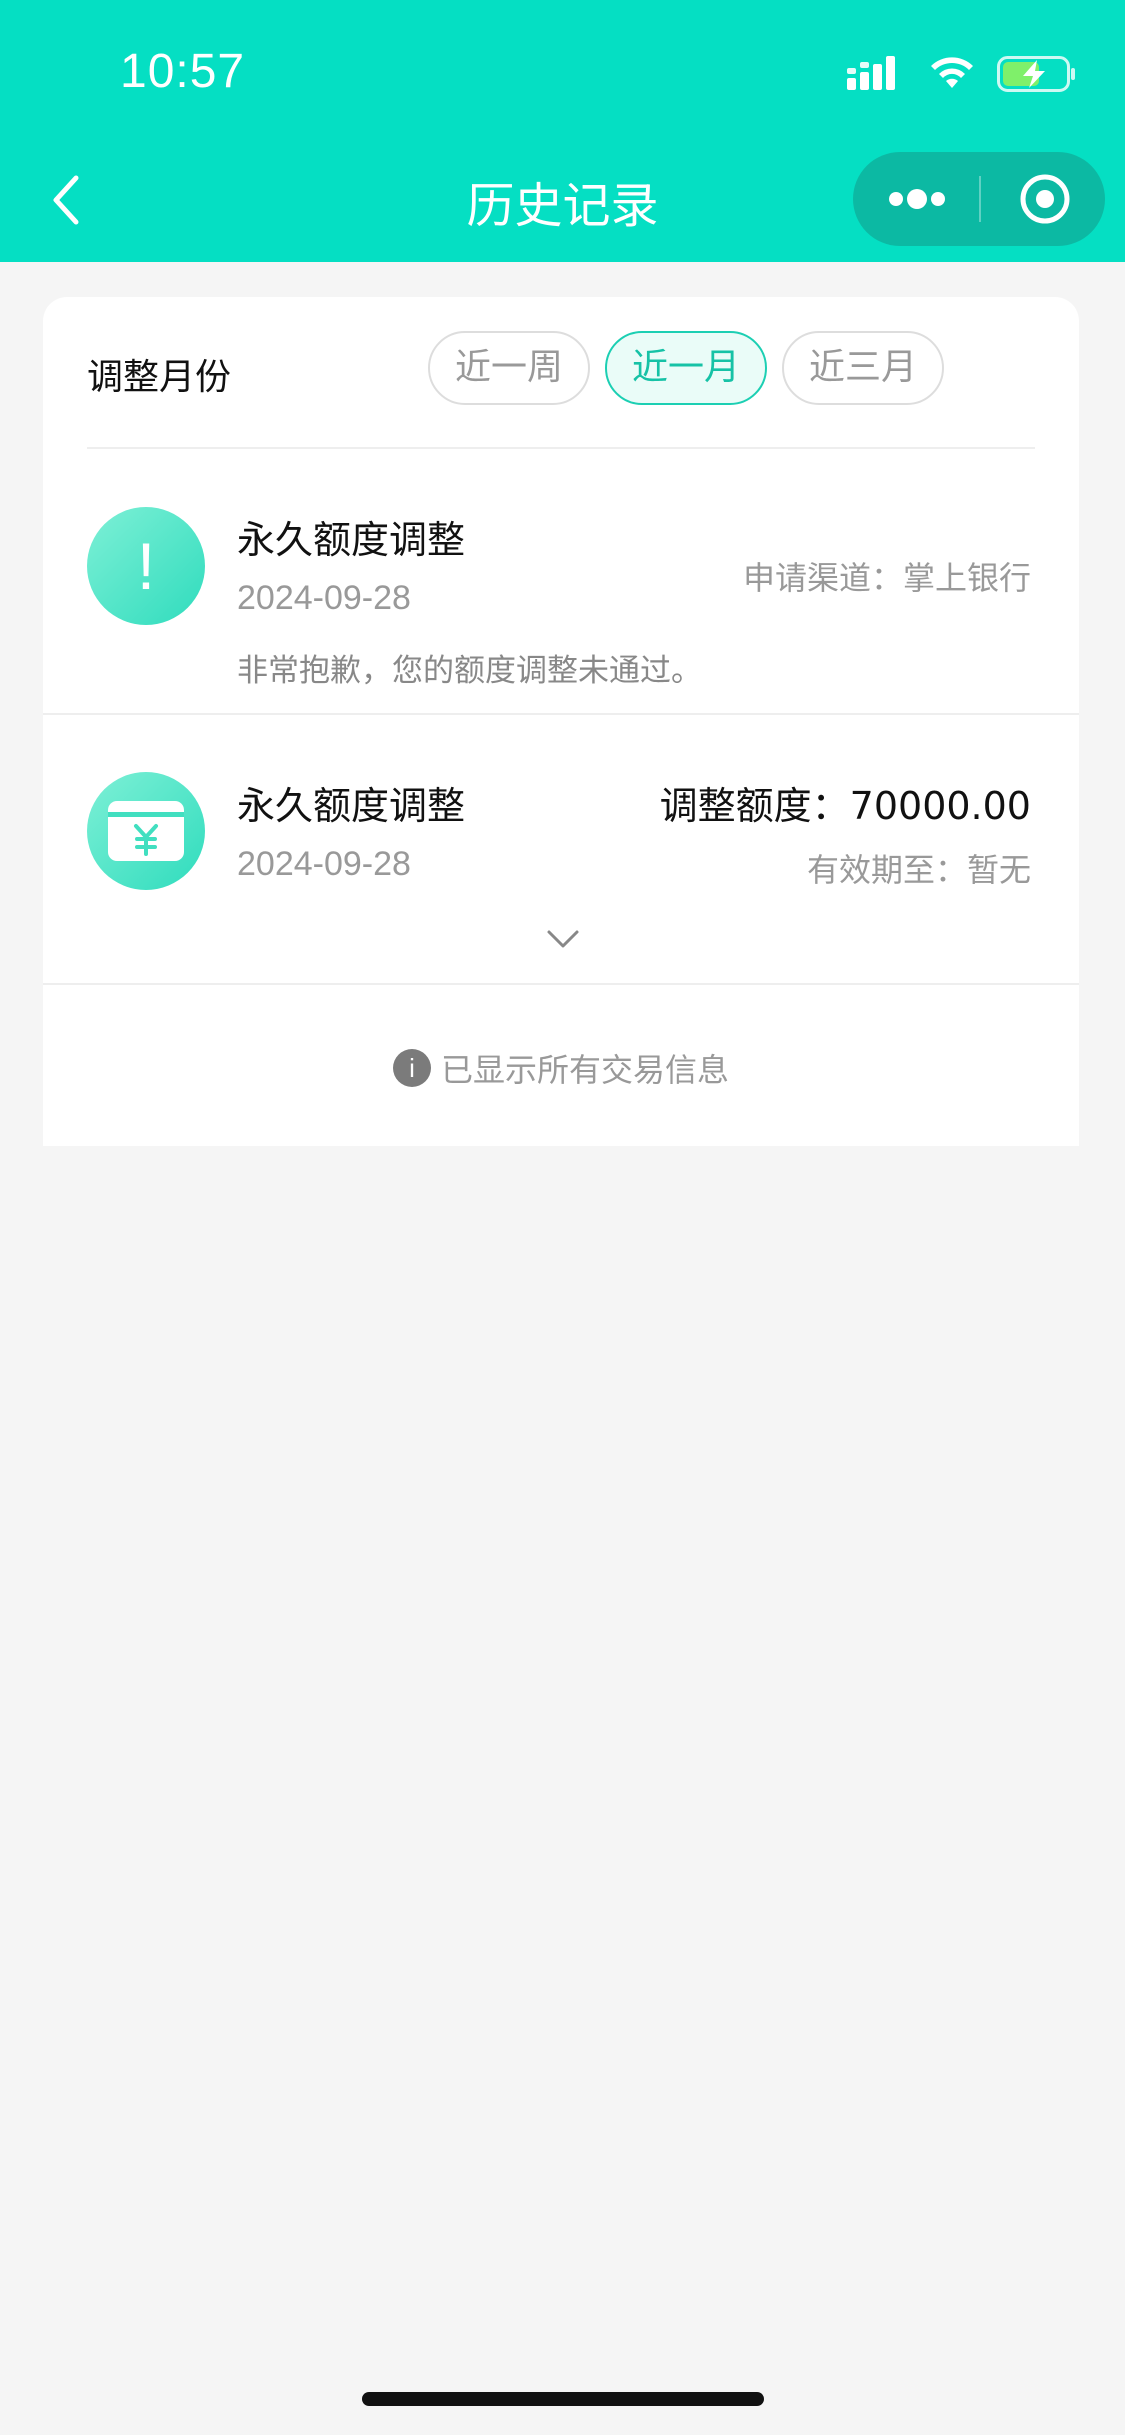 Image resolution: width=1125 pixels, height=2435 pixels. Describe the element at coordinates (584, 1070) in the screenshot. I see `end-of-list-text: 已显示所有交易信息` at that location.